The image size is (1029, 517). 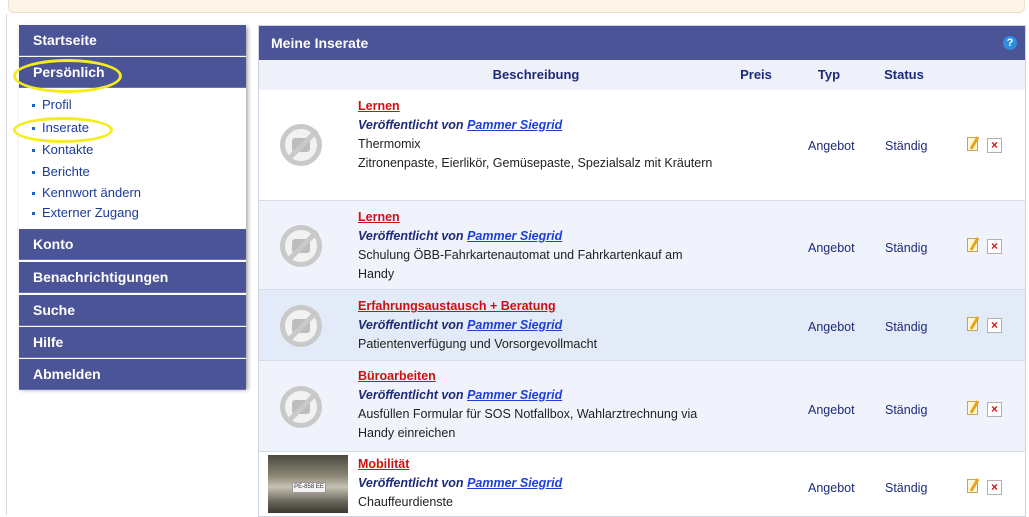 I want to click on car-photo: PE-858 EE, so click(x=308, y=484).